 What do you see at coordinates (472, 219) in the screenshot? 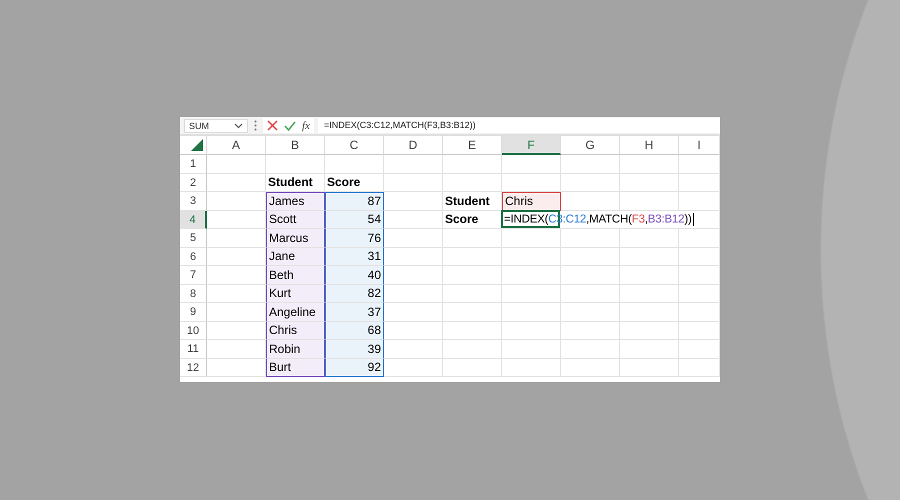
I see `table-cell: Score` at bounding box center [472, 219].